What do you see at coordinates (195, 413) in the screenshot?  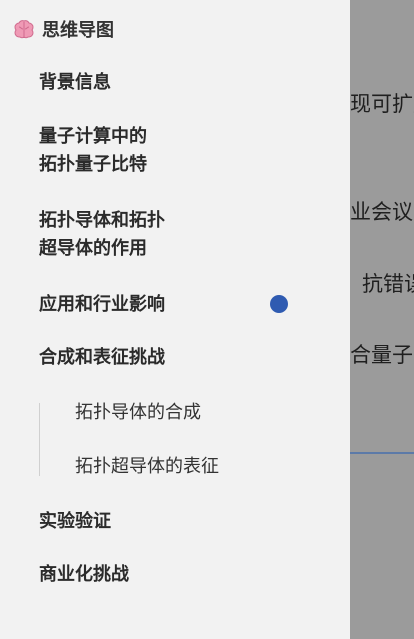 I see `subitem-topological-conductor-synthesis: 拓扑导体的合成` at bounding box center [195, 413].